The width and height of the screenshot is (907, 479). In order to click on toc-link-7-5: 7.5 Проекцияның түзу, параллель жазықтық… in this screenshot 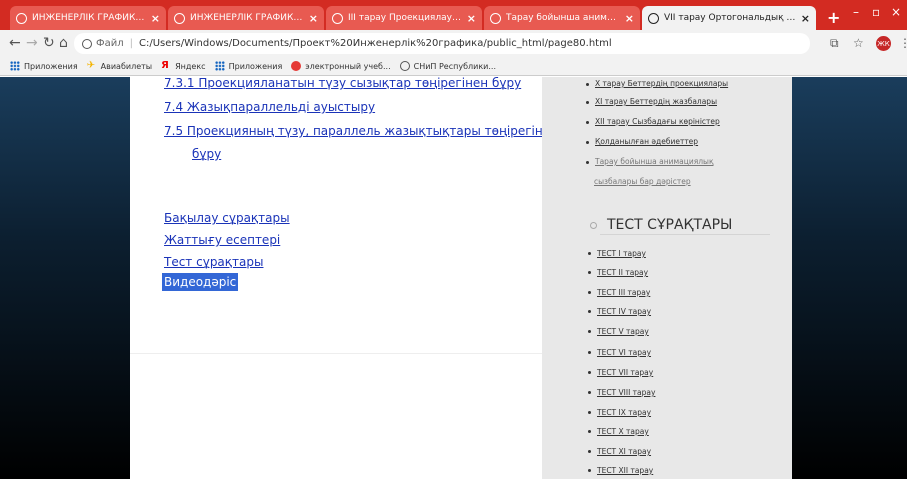, I will do `click(361, 131)`.